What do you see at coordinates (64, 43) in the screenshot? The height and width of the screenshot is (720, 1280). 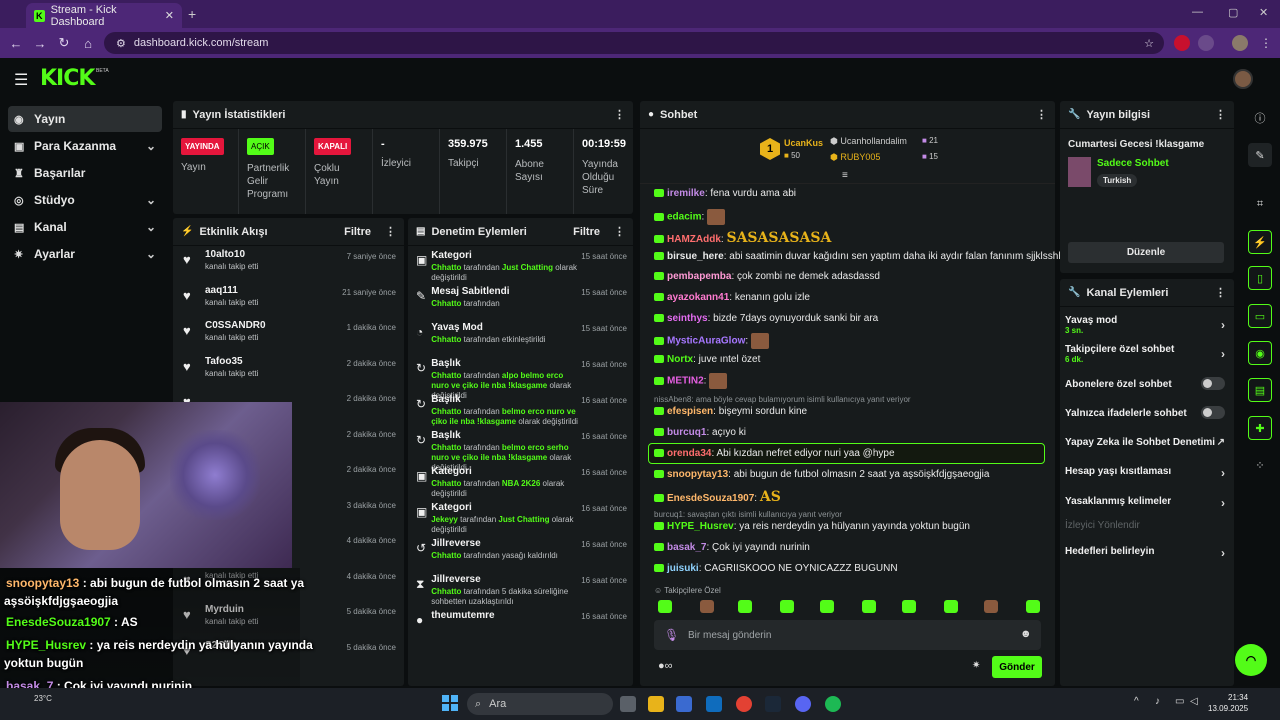 I see `reload-icon: ↻` at bounding box center [64, 43].